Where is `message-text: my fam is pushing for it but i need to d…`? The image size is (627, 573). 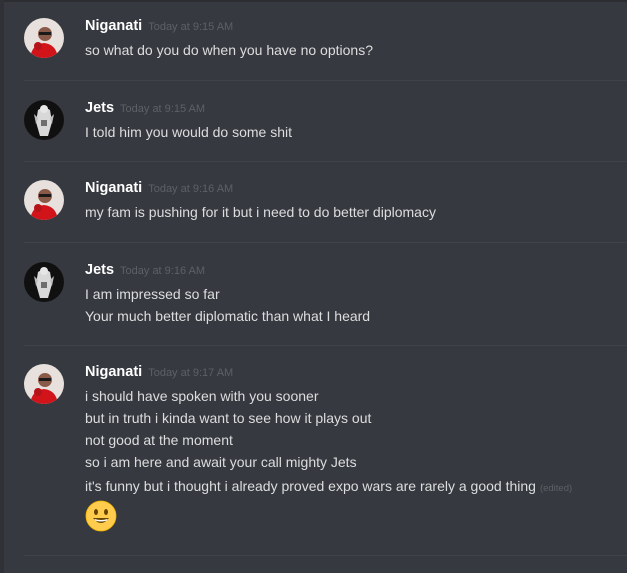 message-text: my fam is pushing for it but i need to d… is located at coordinates (260, 212).